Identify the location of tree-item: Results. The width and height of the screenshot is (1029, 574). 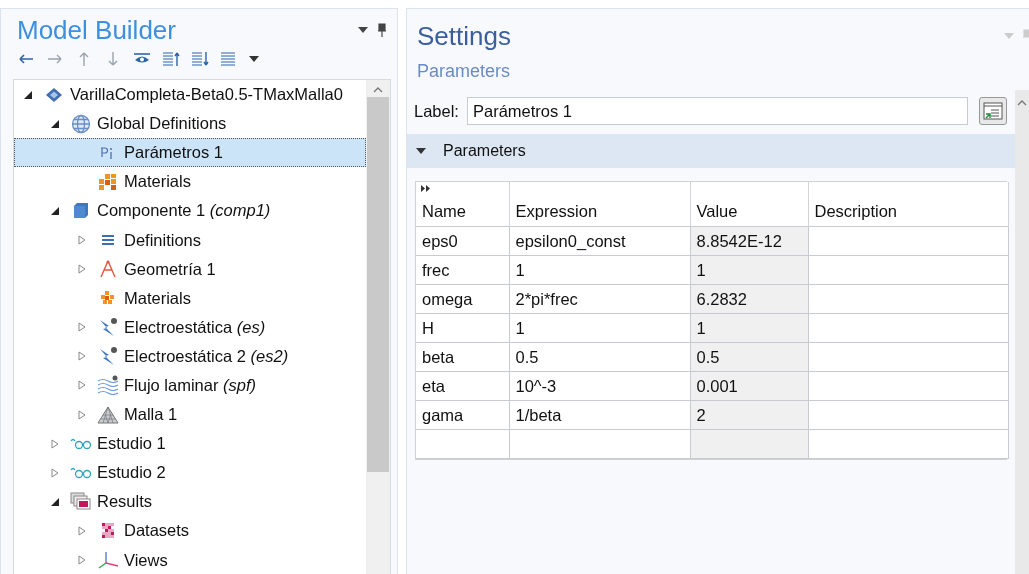
(190, 502).